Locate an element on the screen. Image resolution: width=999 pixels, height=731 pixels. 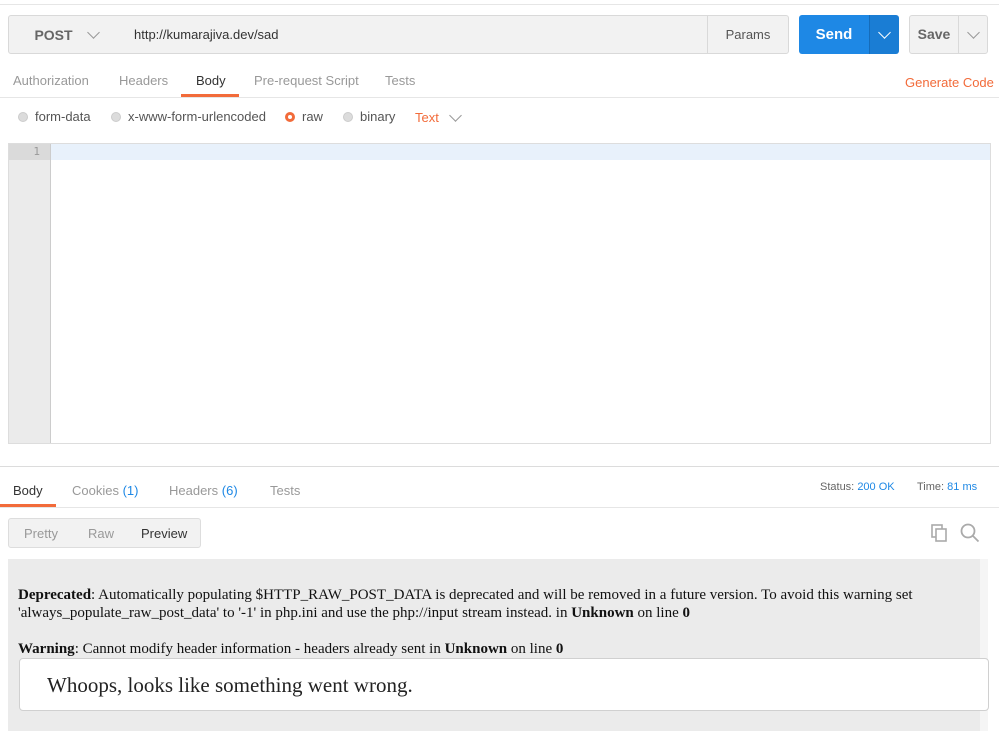
headers-count: (6) is located at coordinates (229, 490).